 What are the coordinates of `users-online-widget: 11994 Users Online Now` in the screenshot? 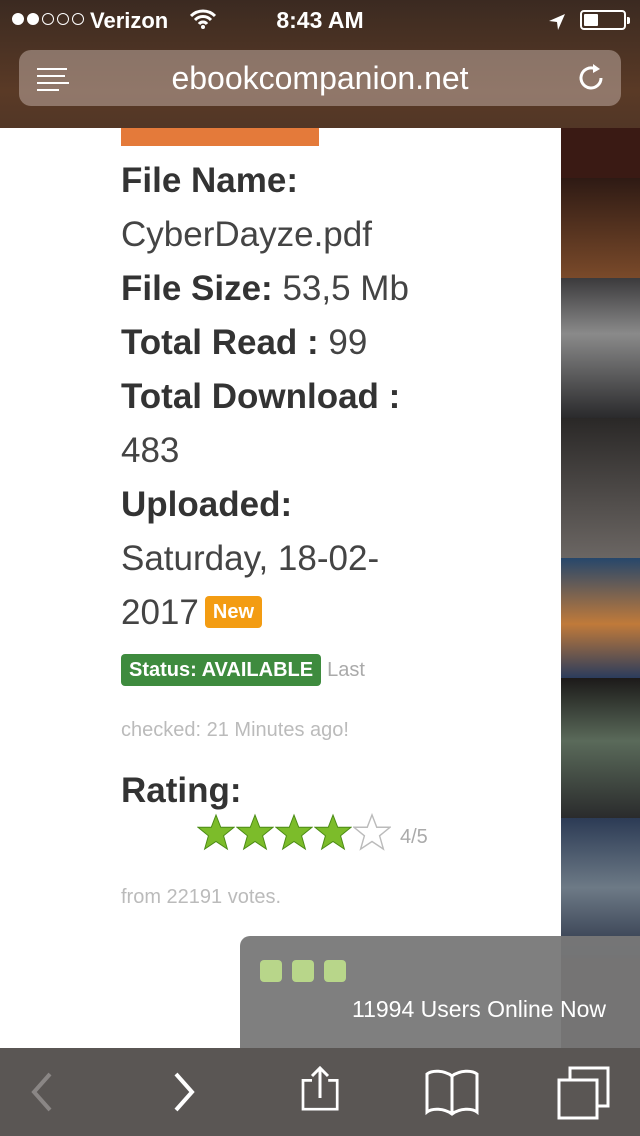 It's located at (440, 992).